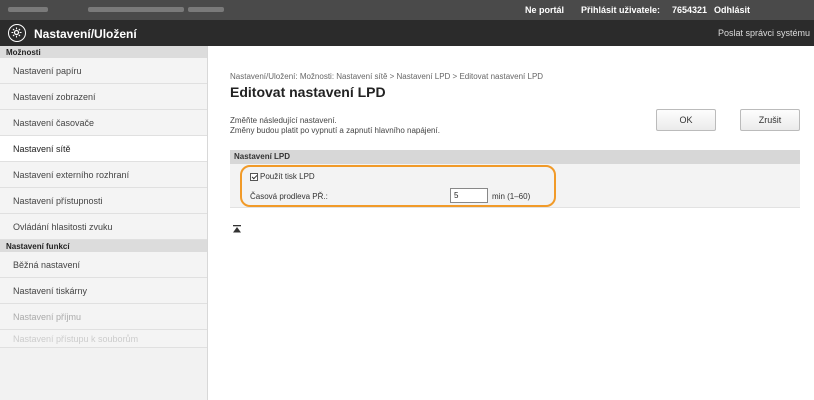 This screenshot has width=814, height=400. What do you see at coordinates (308, 92) in the screenshot?
I see `page-title: Editovat nastavení LPD` at bounding box center [308, 92].